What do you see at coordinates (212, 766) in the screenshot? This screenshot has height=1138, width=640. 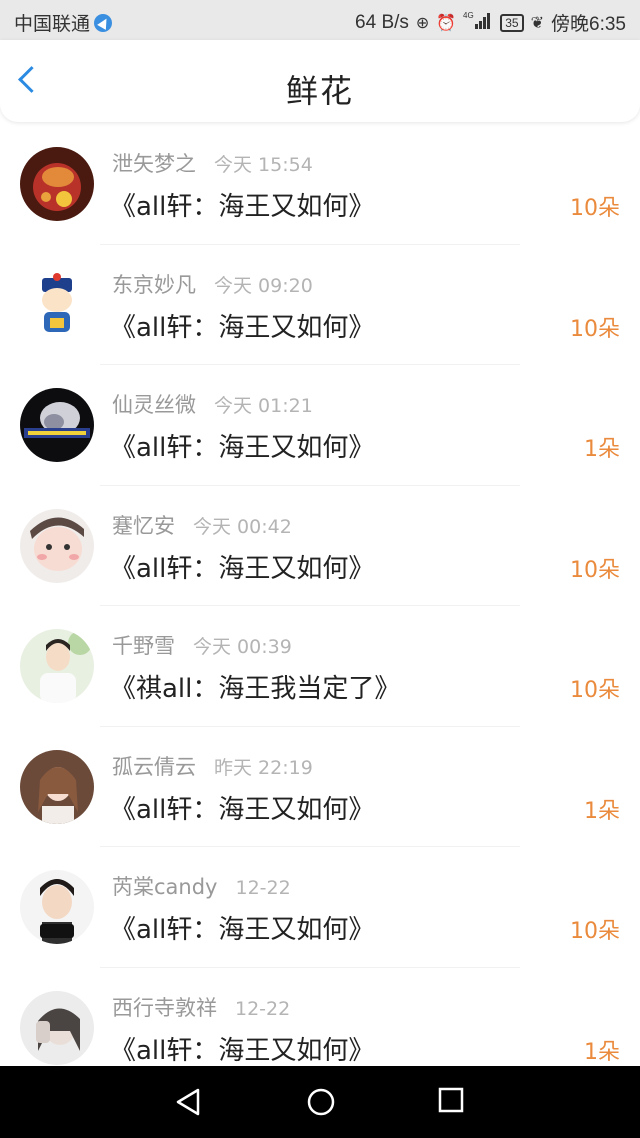 I see `user-name: 孤云倩云 昨天 22:19` at bounding box center [212, 766].